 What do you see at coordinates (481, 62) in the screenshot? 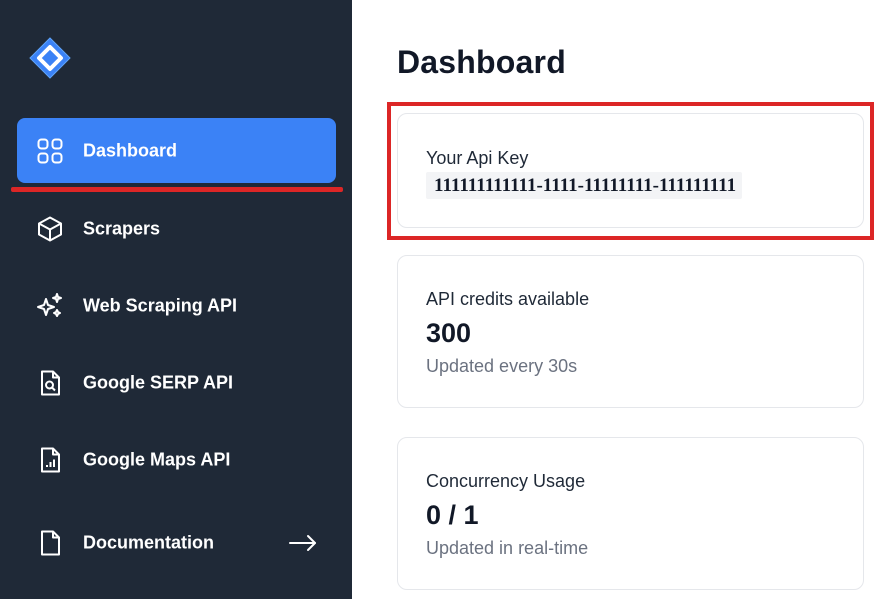
I see `page-title: Dashboard` at bounding box center [481, 62].